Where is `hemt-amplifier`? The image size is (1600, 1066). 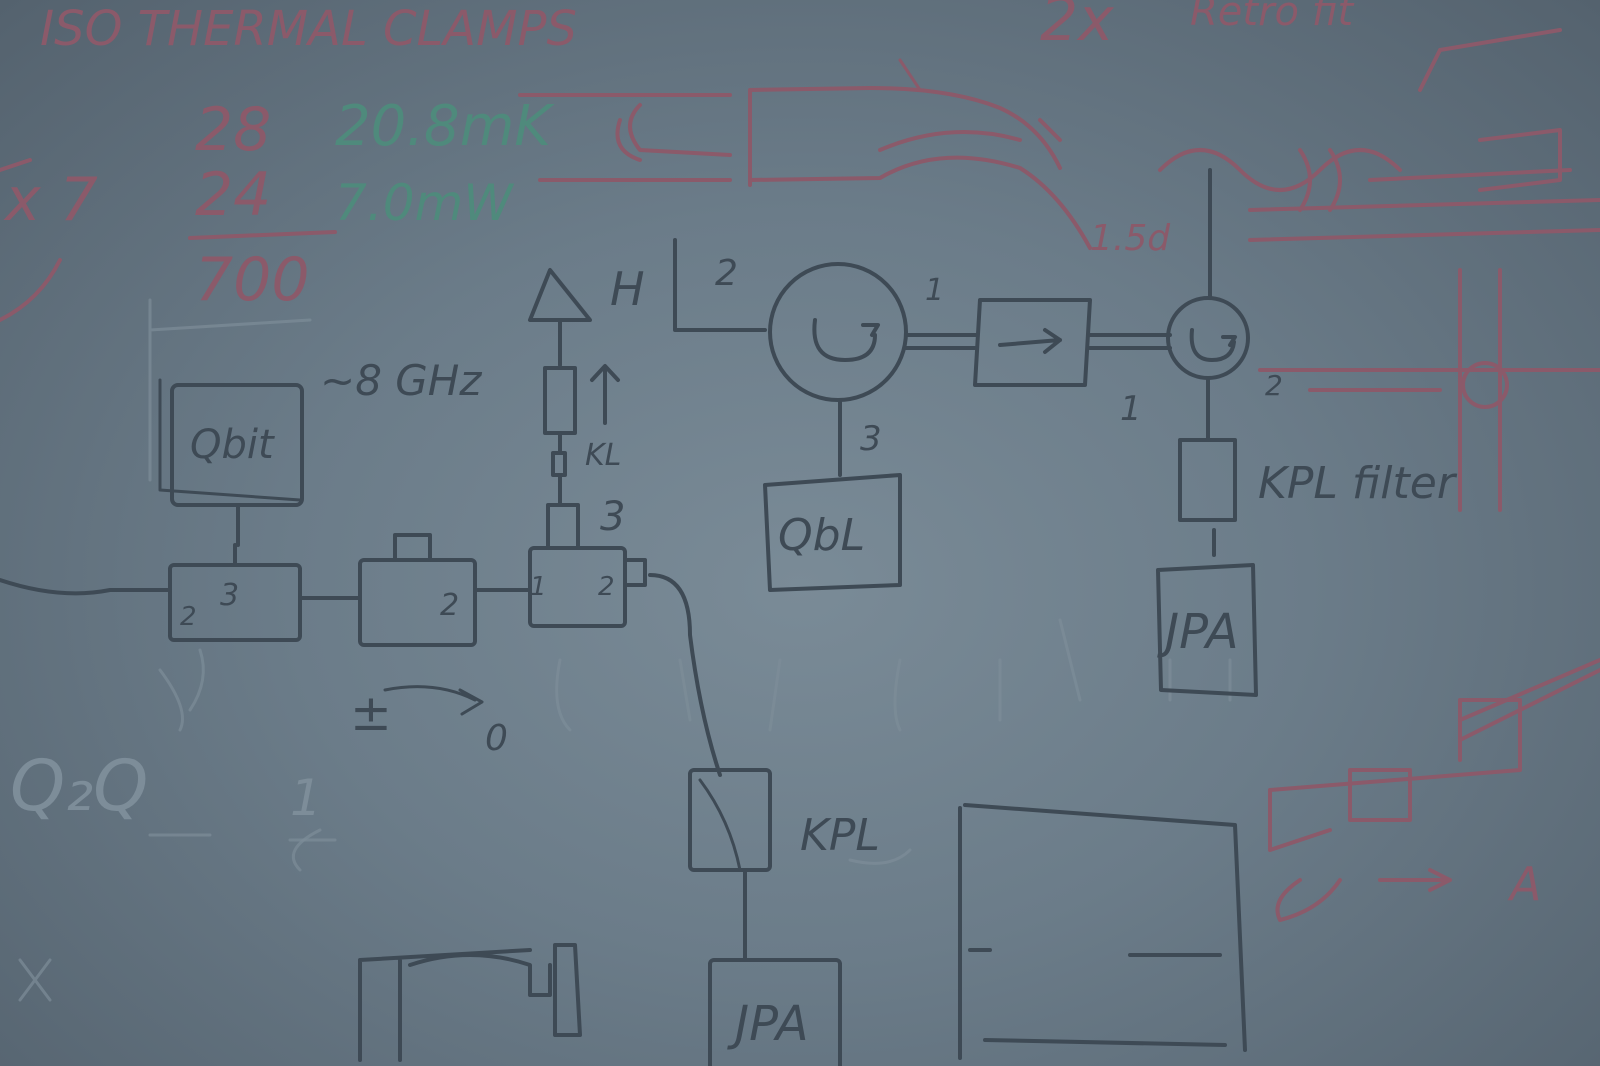
hemt-amplifier is located at coordinates (560, 295).